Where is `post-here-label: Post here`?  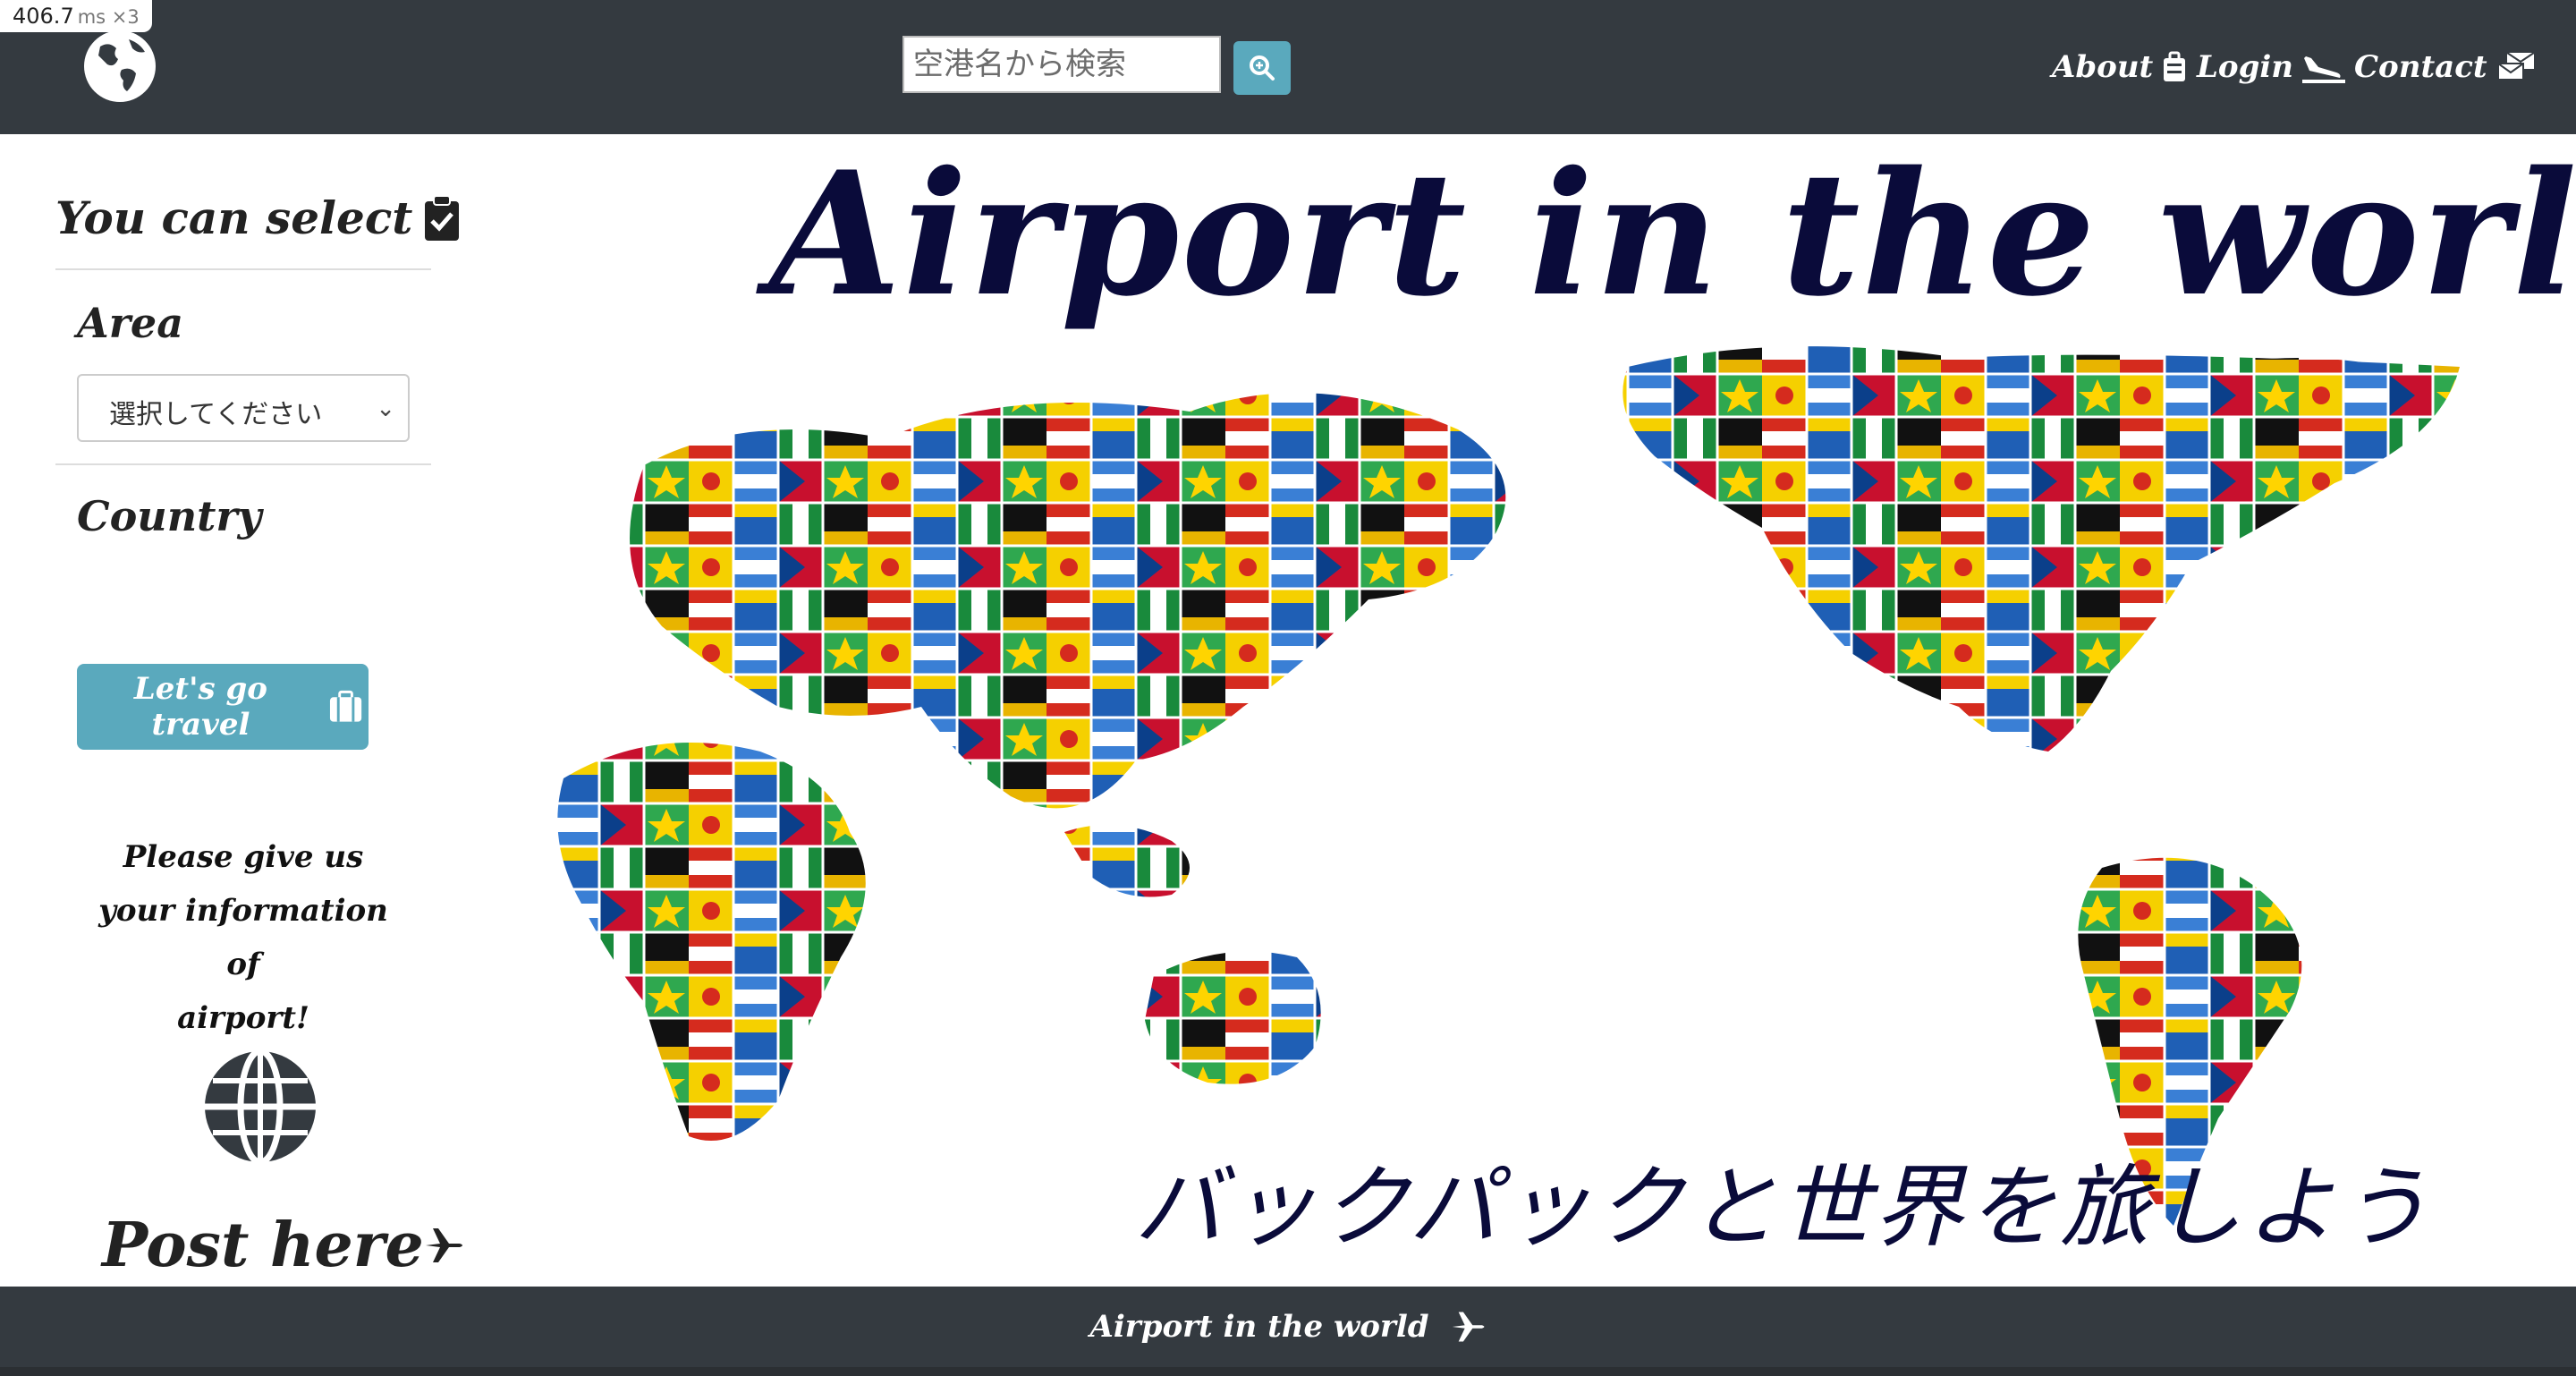
post-here-label: Post here is located at coordinates (263, 1245).